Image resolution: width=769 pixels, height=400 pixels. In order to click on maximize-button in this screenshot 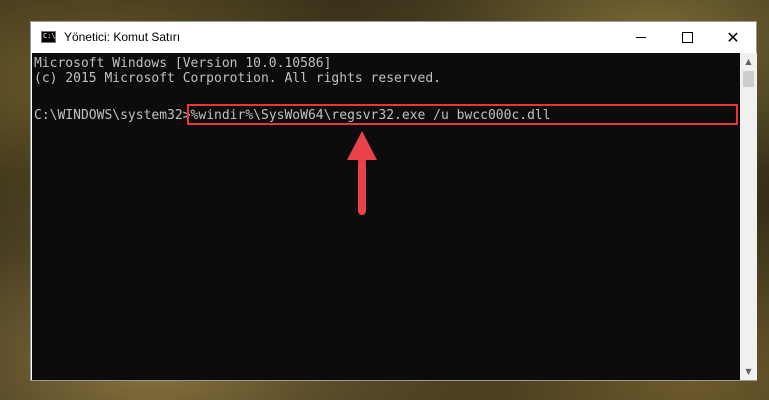, I will do `click(687, 37)`.